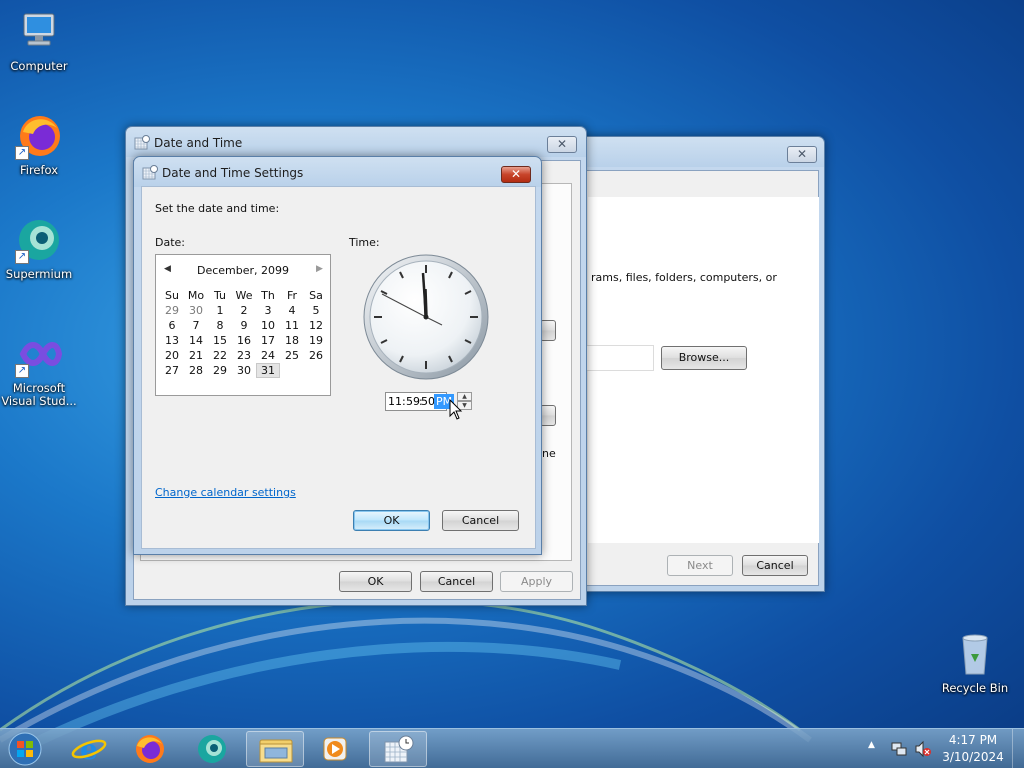  What do you see at coordinates (39, 240) in the screenshot?
I see `supermium-icon: ↗` at bounding box center [39, 240].